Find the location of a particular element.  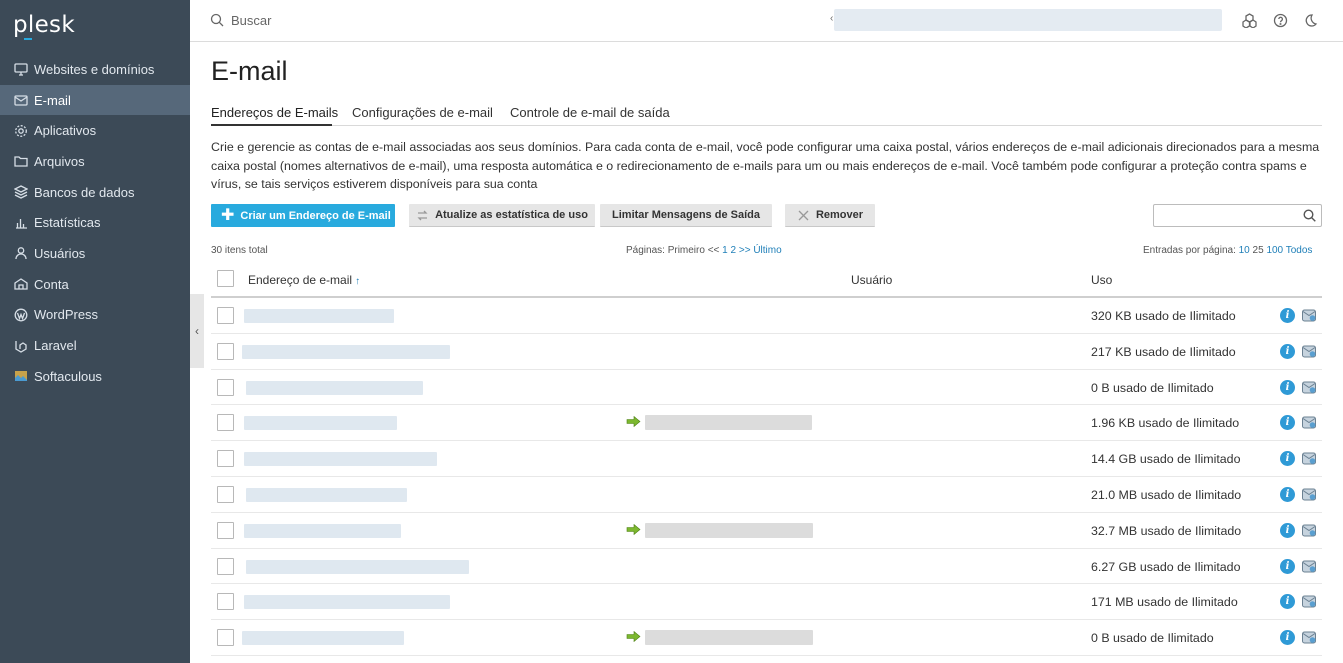

entries-10-link: 10 is located at coordinates (1244, 250).